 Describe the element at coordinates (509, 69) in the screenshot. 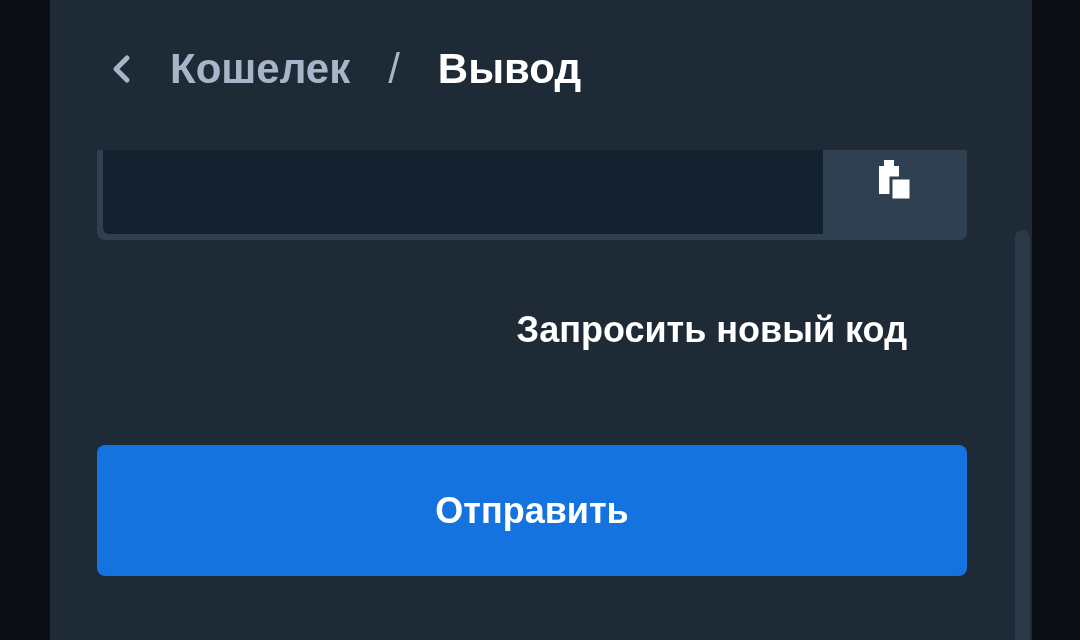

I see `page-title: Вывод` at that location.